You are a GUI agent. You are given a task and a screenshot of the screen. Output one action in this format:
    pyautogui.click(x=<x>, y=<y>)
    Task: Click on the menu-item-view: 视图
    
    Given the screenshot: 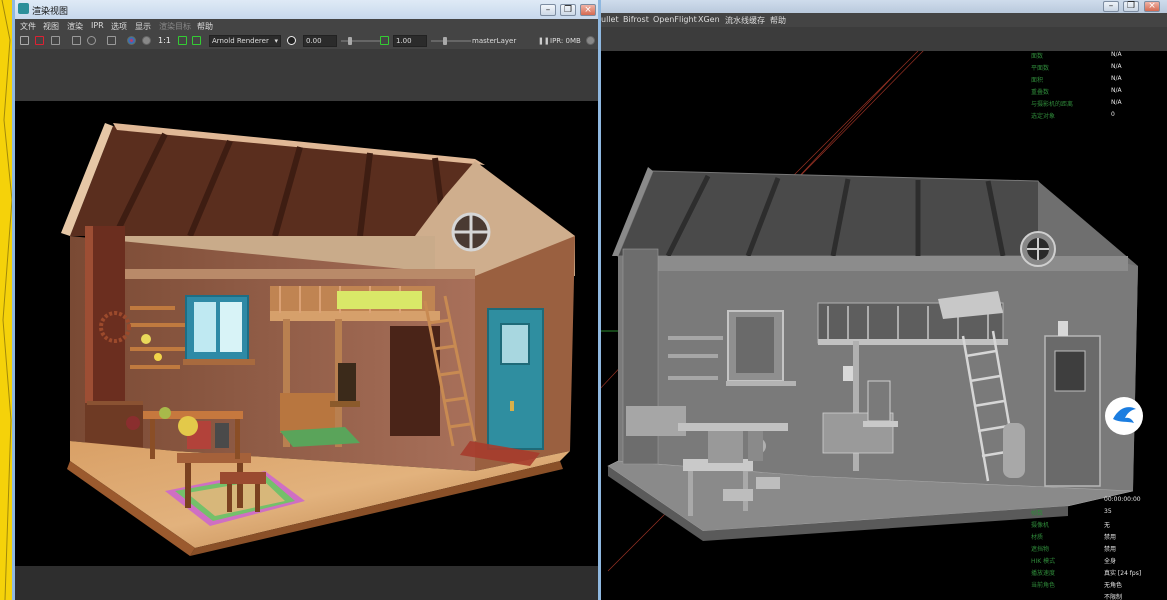 What is the action you would take?
    pyautogui.click(x=51, y=26)
    